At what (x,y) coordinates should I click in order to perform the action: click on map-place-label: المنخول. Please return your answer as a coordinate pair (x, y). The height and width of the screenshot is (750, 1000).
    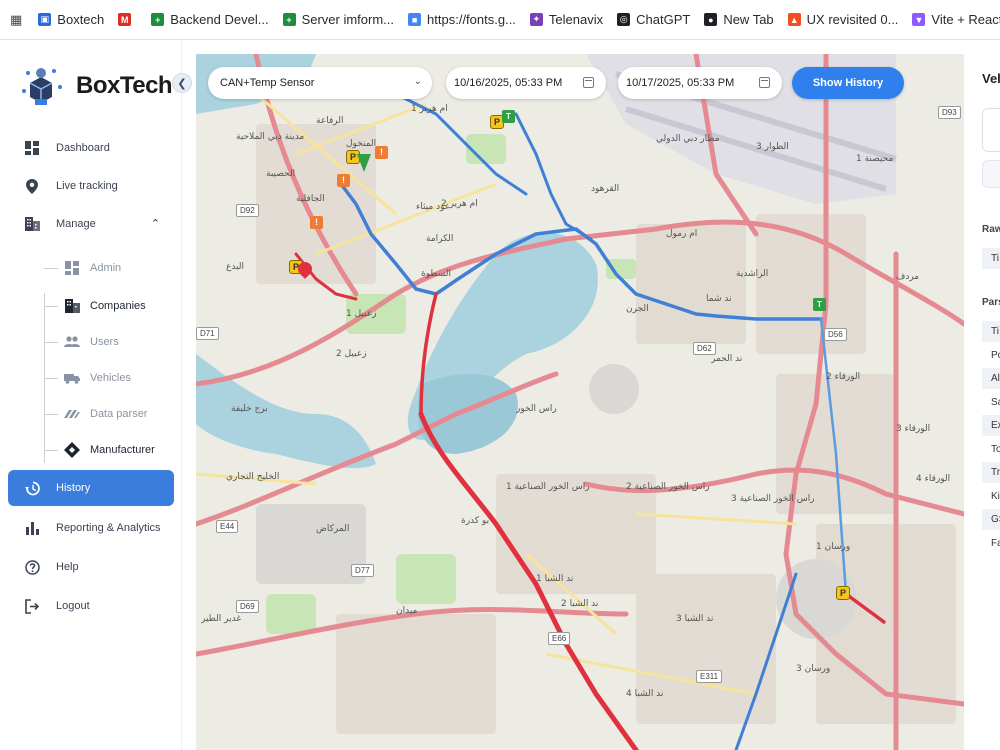
    Looking at the image, I should click on (361, 144).